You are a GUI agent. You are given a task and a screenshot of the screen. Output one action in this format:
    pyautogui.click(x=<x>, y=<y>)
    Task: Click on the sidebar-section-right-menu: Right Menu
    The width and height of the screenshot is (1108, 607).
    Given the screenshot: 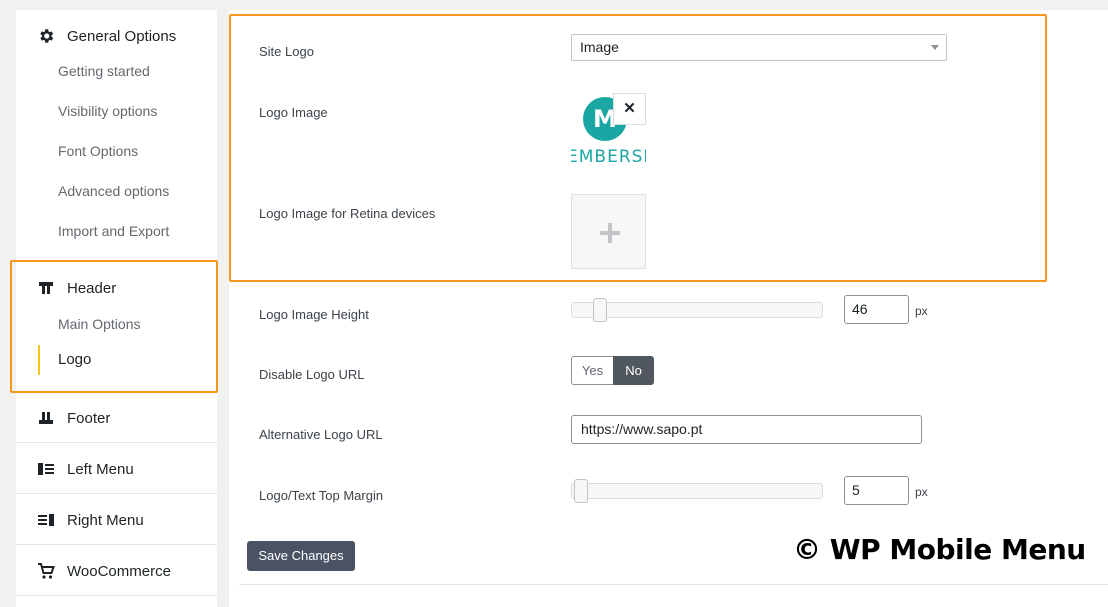 What is the action you would take?
    pyautogui.click(x=90, y=520)
    